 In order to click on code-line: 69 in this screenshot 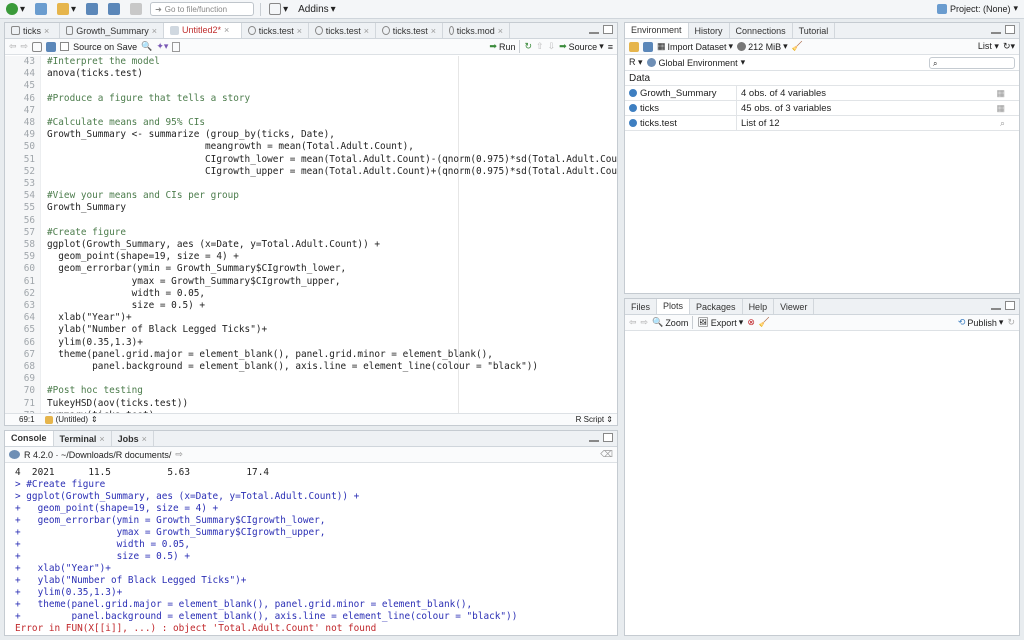, I will do `click(26, 379)`.